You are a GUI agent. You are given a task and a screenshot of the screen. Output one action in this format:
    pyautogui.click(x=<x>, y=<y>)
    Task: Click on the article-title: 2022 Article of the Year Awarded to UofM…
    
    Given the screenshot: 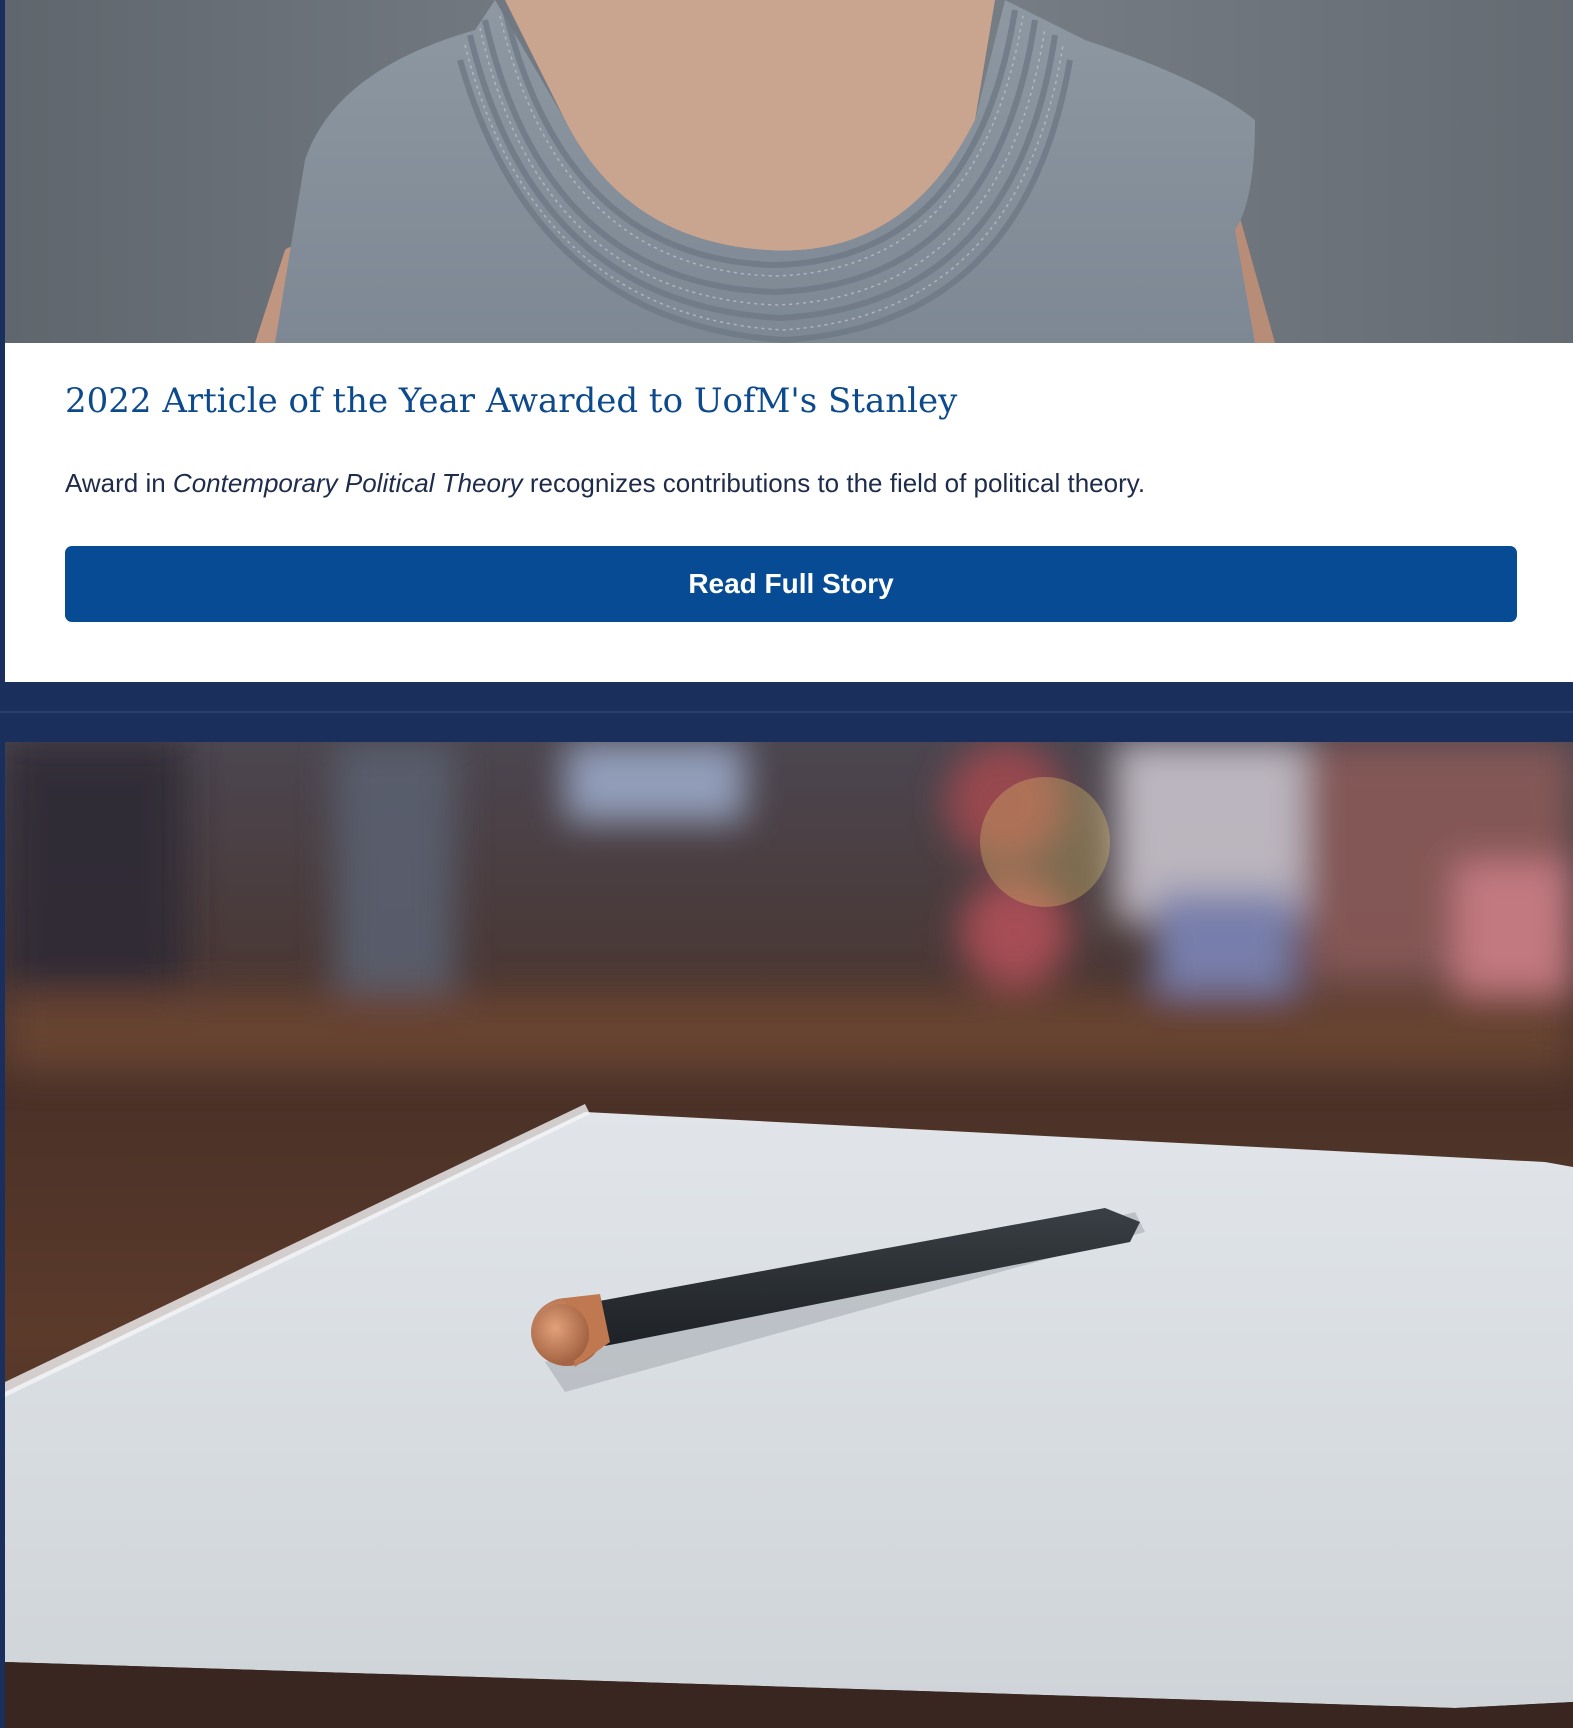 What is the action you would take?
    pyautogui.click(x=511, y=401)
    